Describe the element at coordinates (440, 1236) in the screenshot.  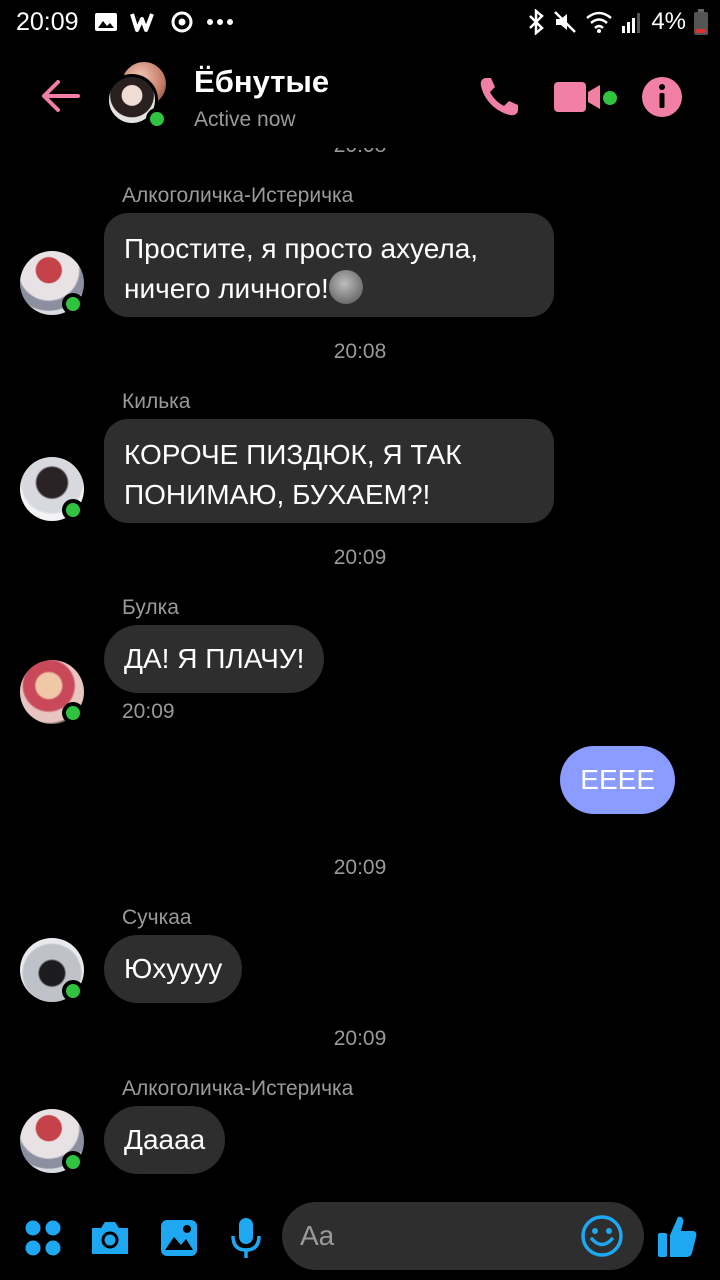
I see `message-input` at that location.